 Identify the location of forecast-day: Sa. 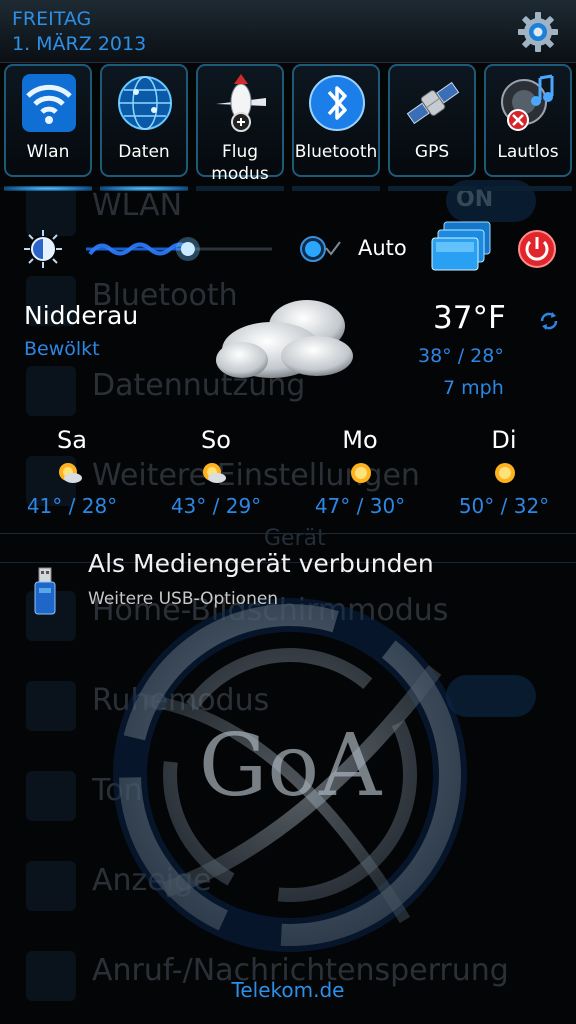
(72, 440).